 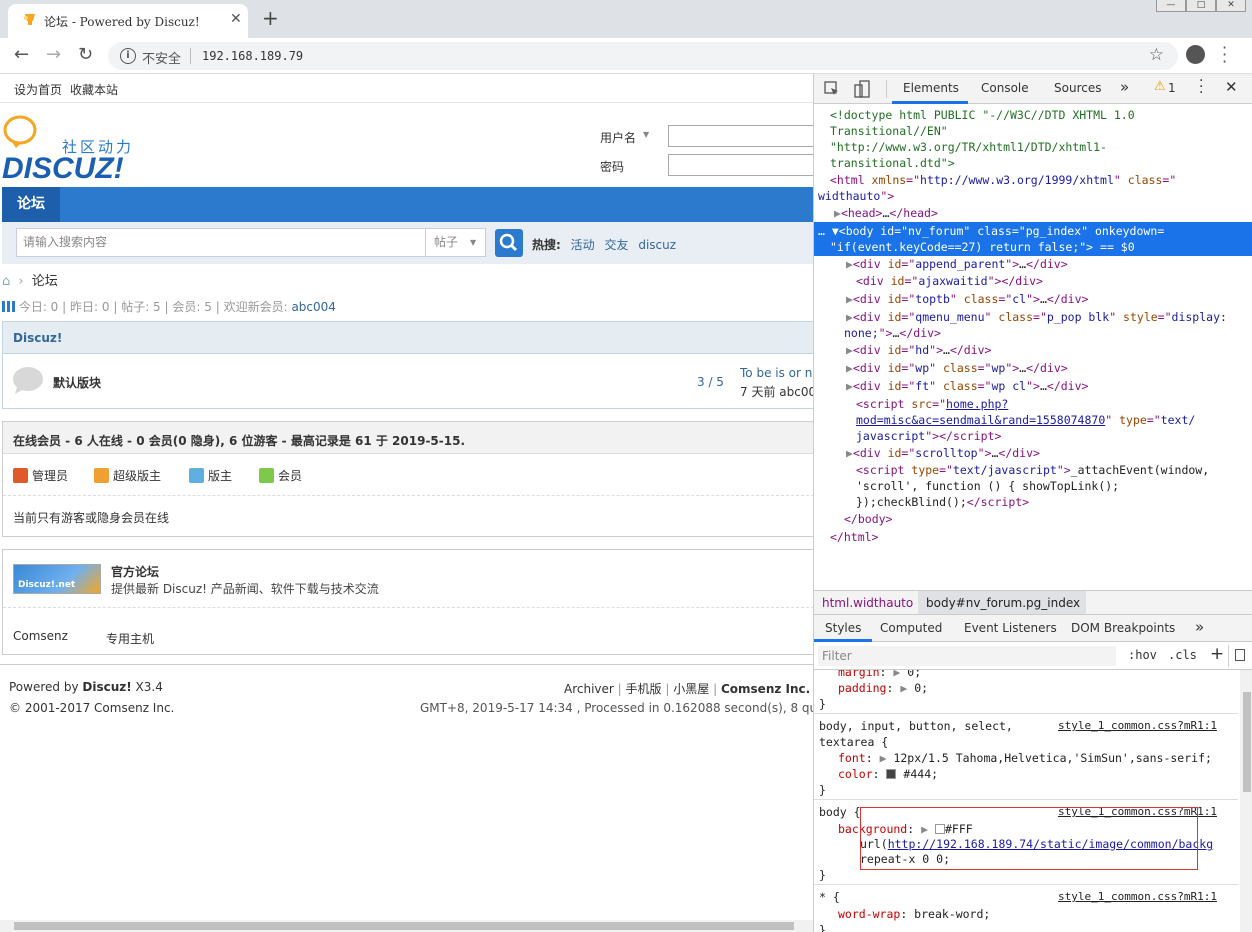 What do you see at coordinates (45, 281) in the screenshot?
I see `breadcrumb-current: 论坛` at bounding box center [45, 281].